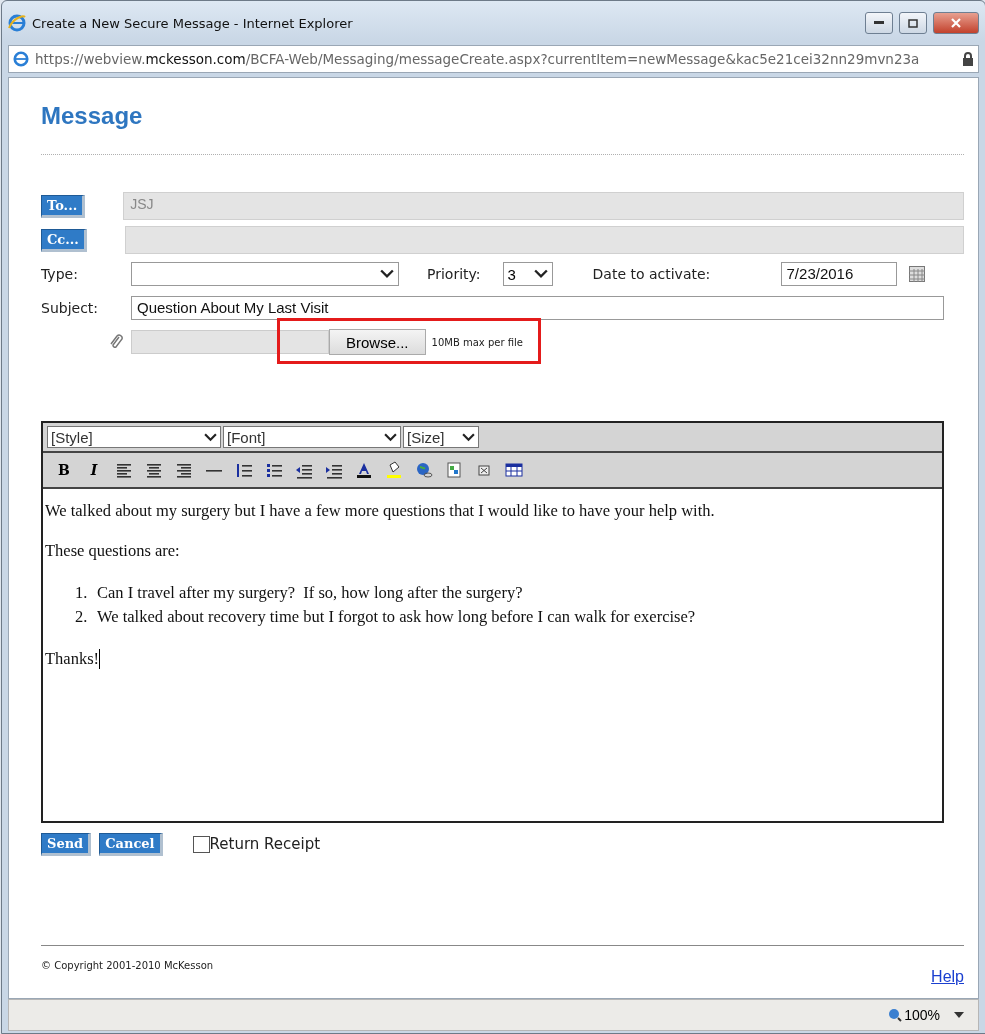 Image resolution: width=985 pixels, height=1034 pixels. I want to click on zoom-icon, so click(895, 1015).